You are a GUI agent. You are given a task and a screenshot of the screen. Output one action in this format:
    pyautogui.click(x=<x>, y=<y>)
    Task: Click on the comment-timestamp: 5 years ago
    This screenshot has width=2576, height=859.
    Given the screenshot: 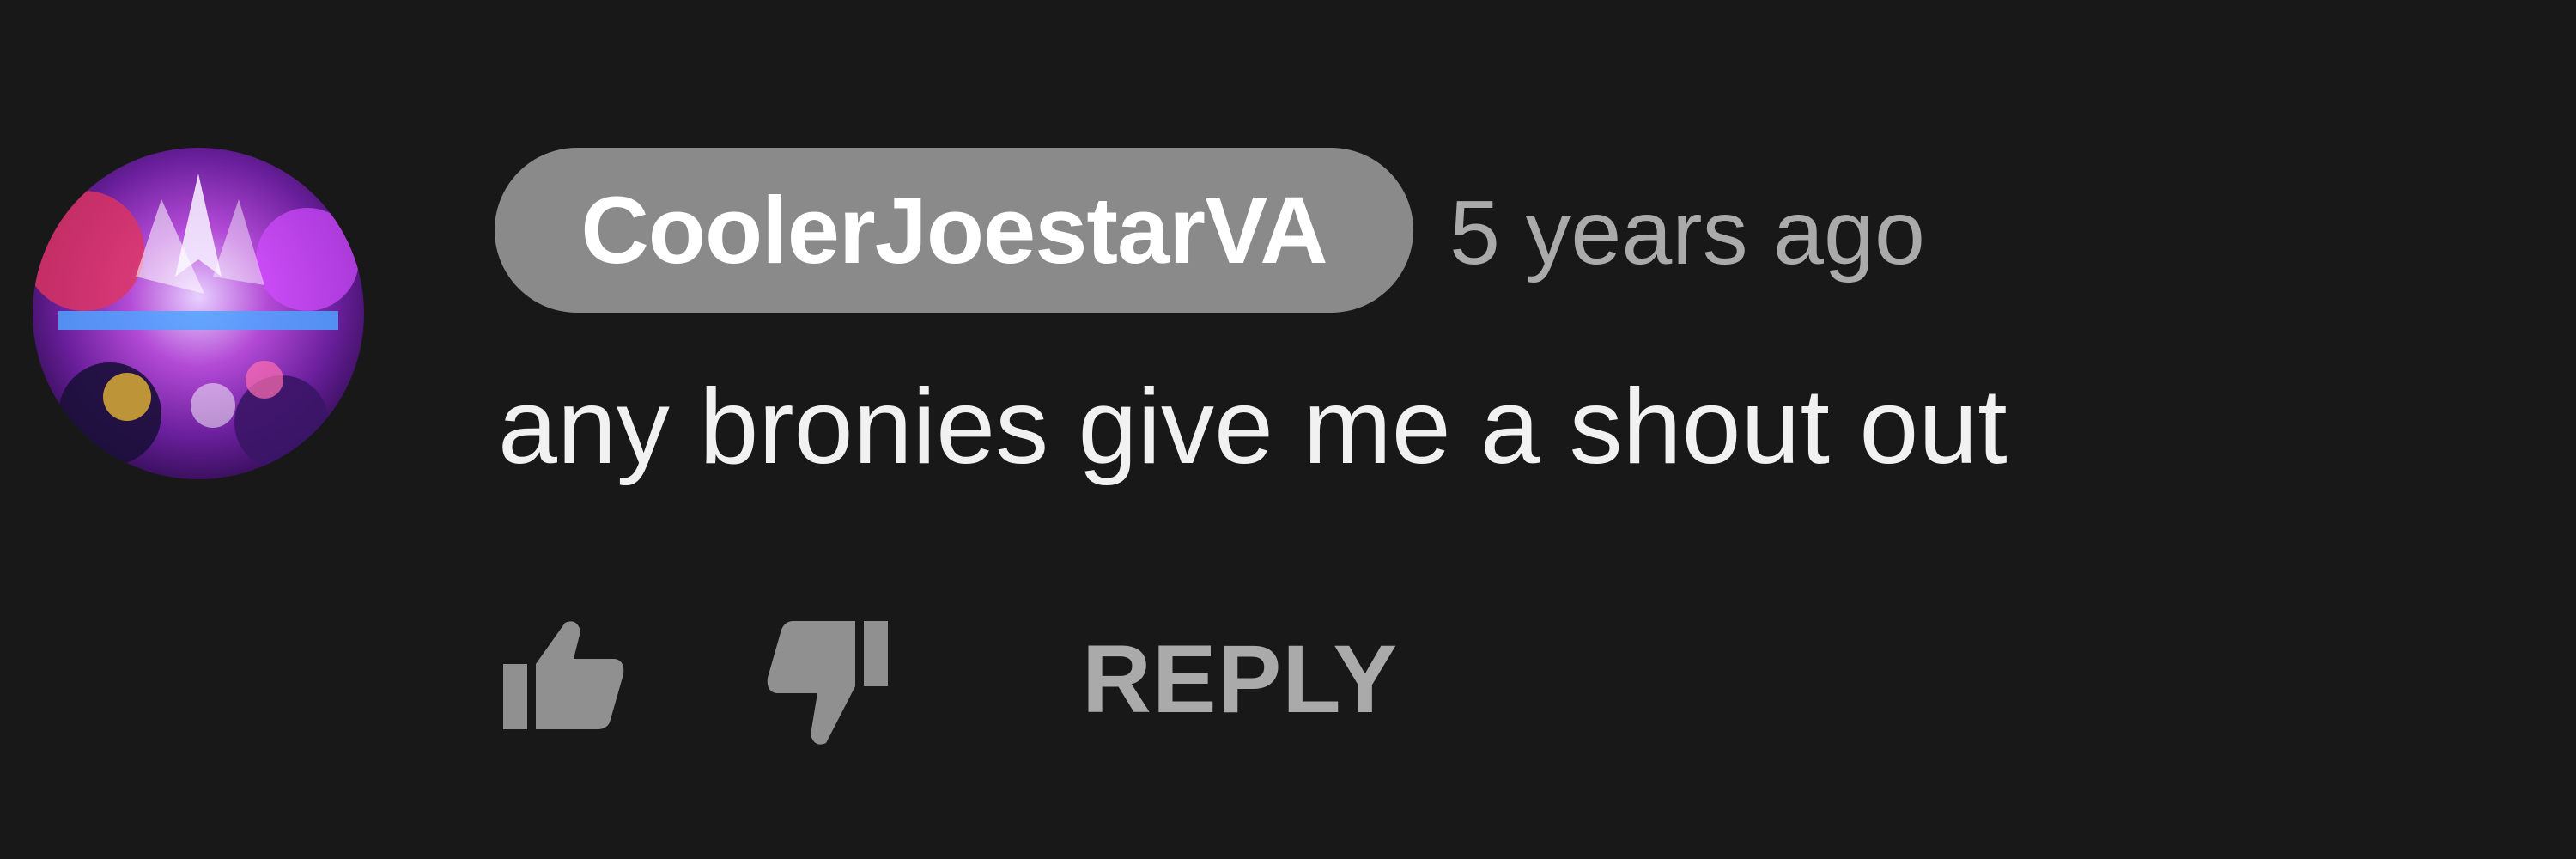 What is the action you would take?
    pyautogui.click(x=1687, y=232)
    